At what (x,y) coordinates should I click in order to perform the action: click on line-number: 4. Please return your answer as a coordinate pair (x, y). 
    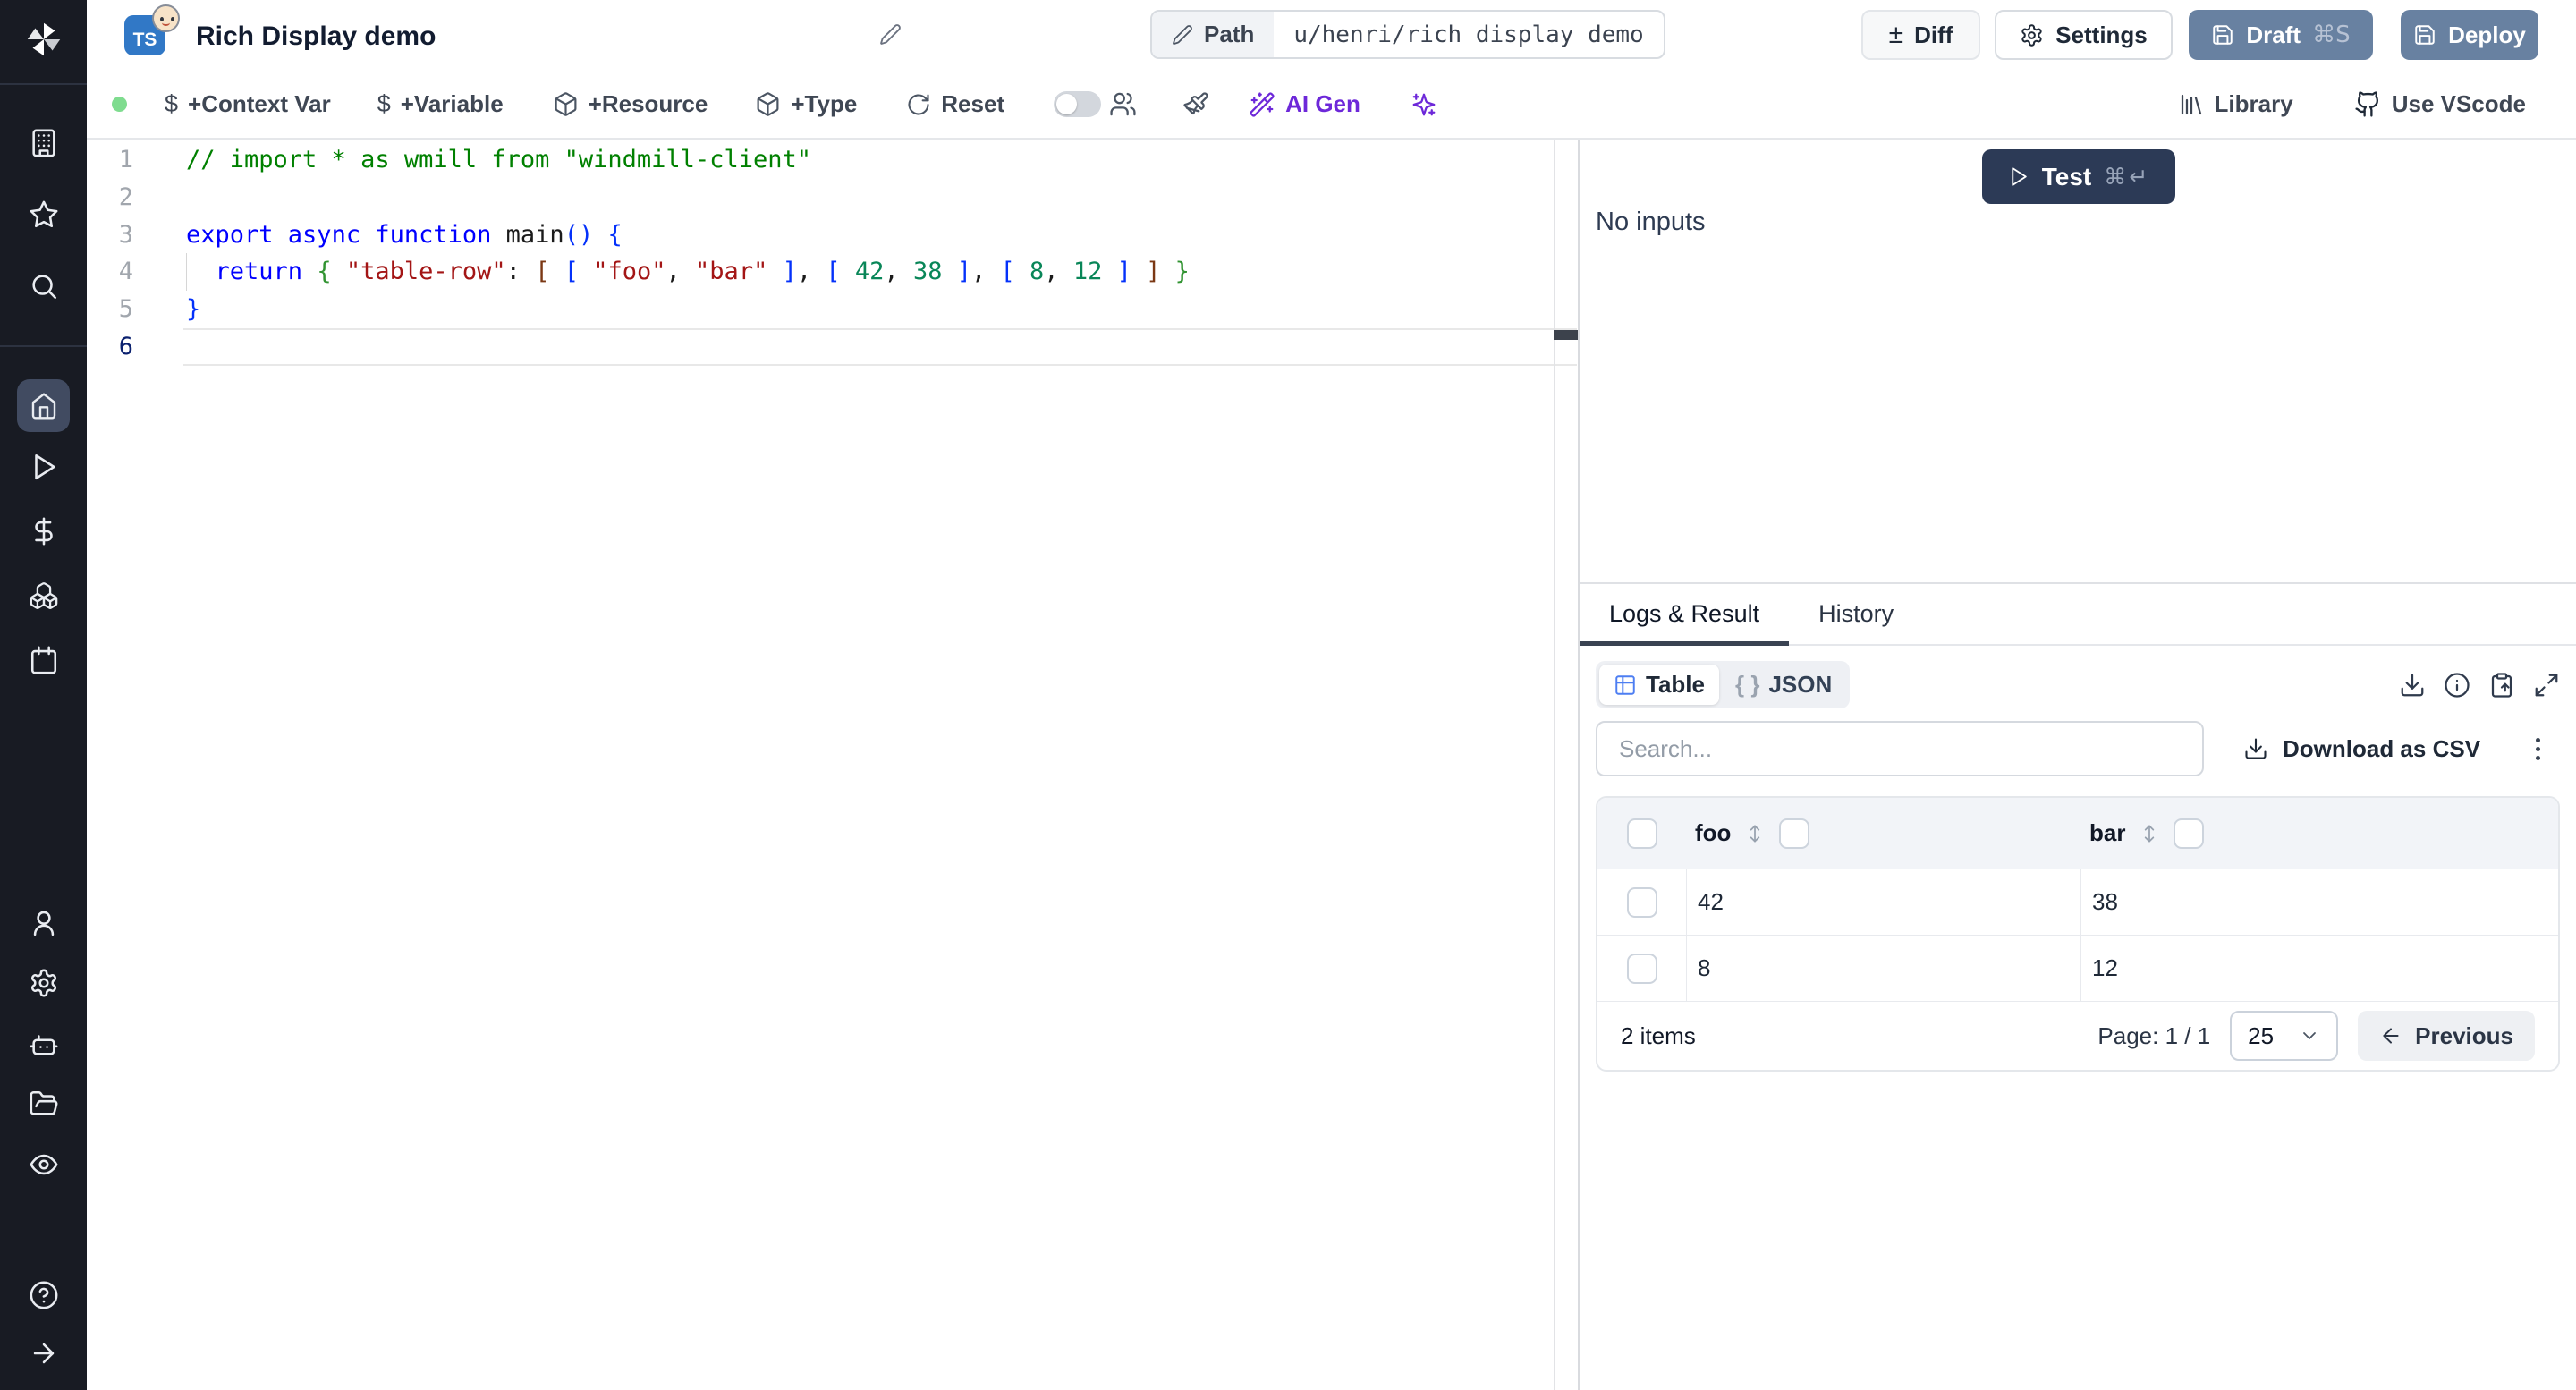
    Looking at the image, I should click on (125, 272).